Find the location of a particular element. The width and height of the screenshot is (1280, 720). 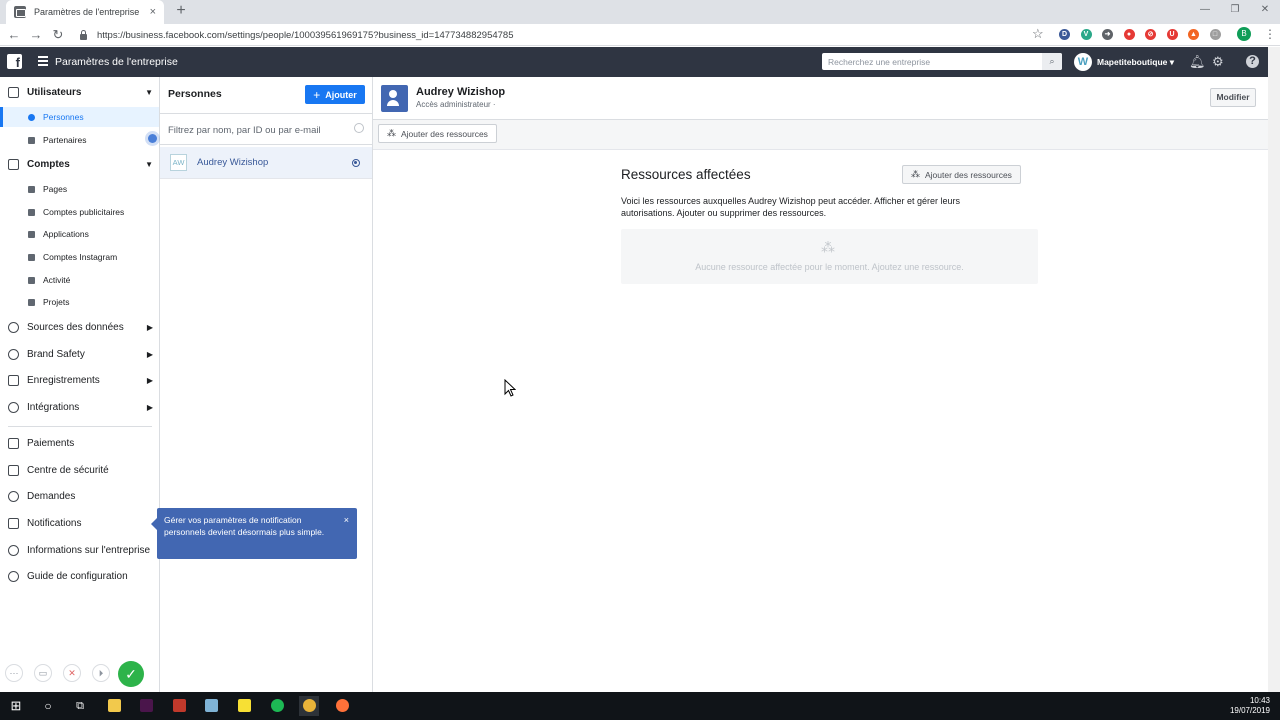

sidebar-section-users: Utilisateurs ▼ is located at coordinates (79, 92).